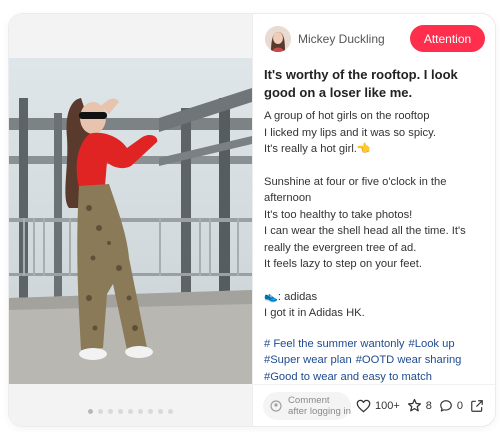 The height and width of the screenshot is (432, 500). I want to click on comment-count: 0, so click(459, 405).